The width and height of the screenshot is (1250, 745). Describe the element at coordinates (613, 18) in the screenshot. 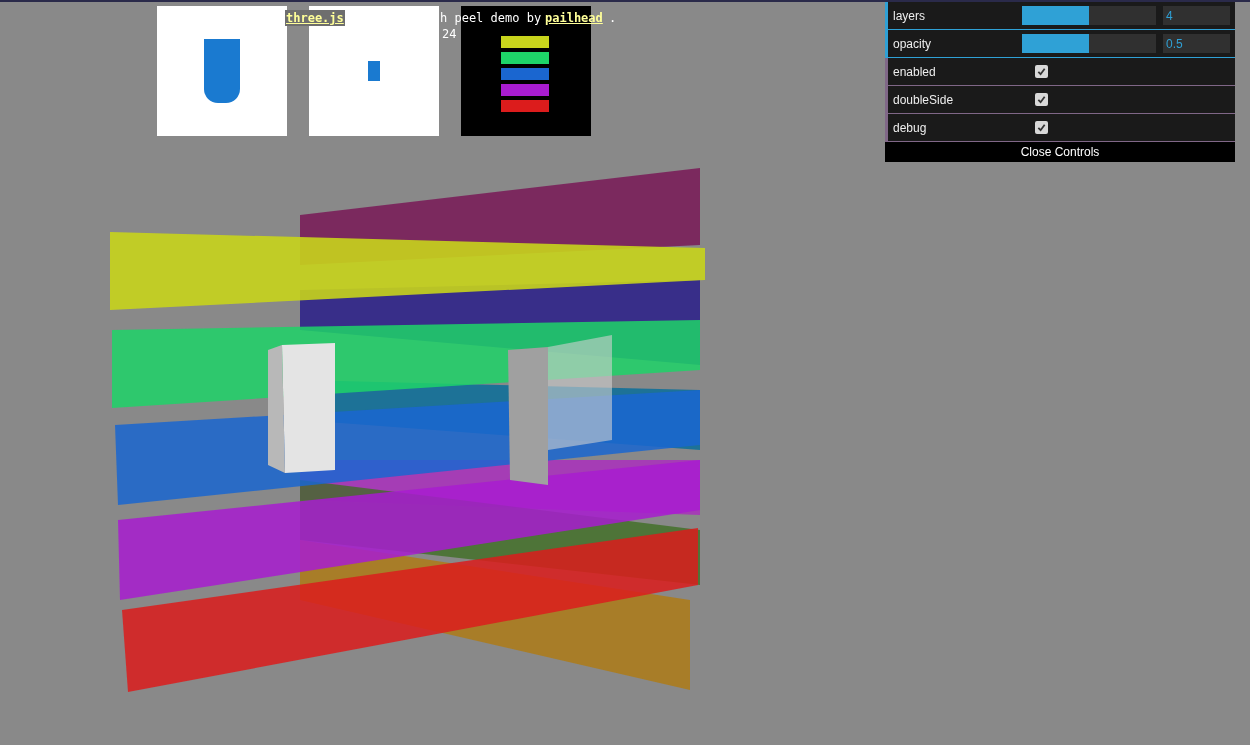

I see `info-text: .` at that location.